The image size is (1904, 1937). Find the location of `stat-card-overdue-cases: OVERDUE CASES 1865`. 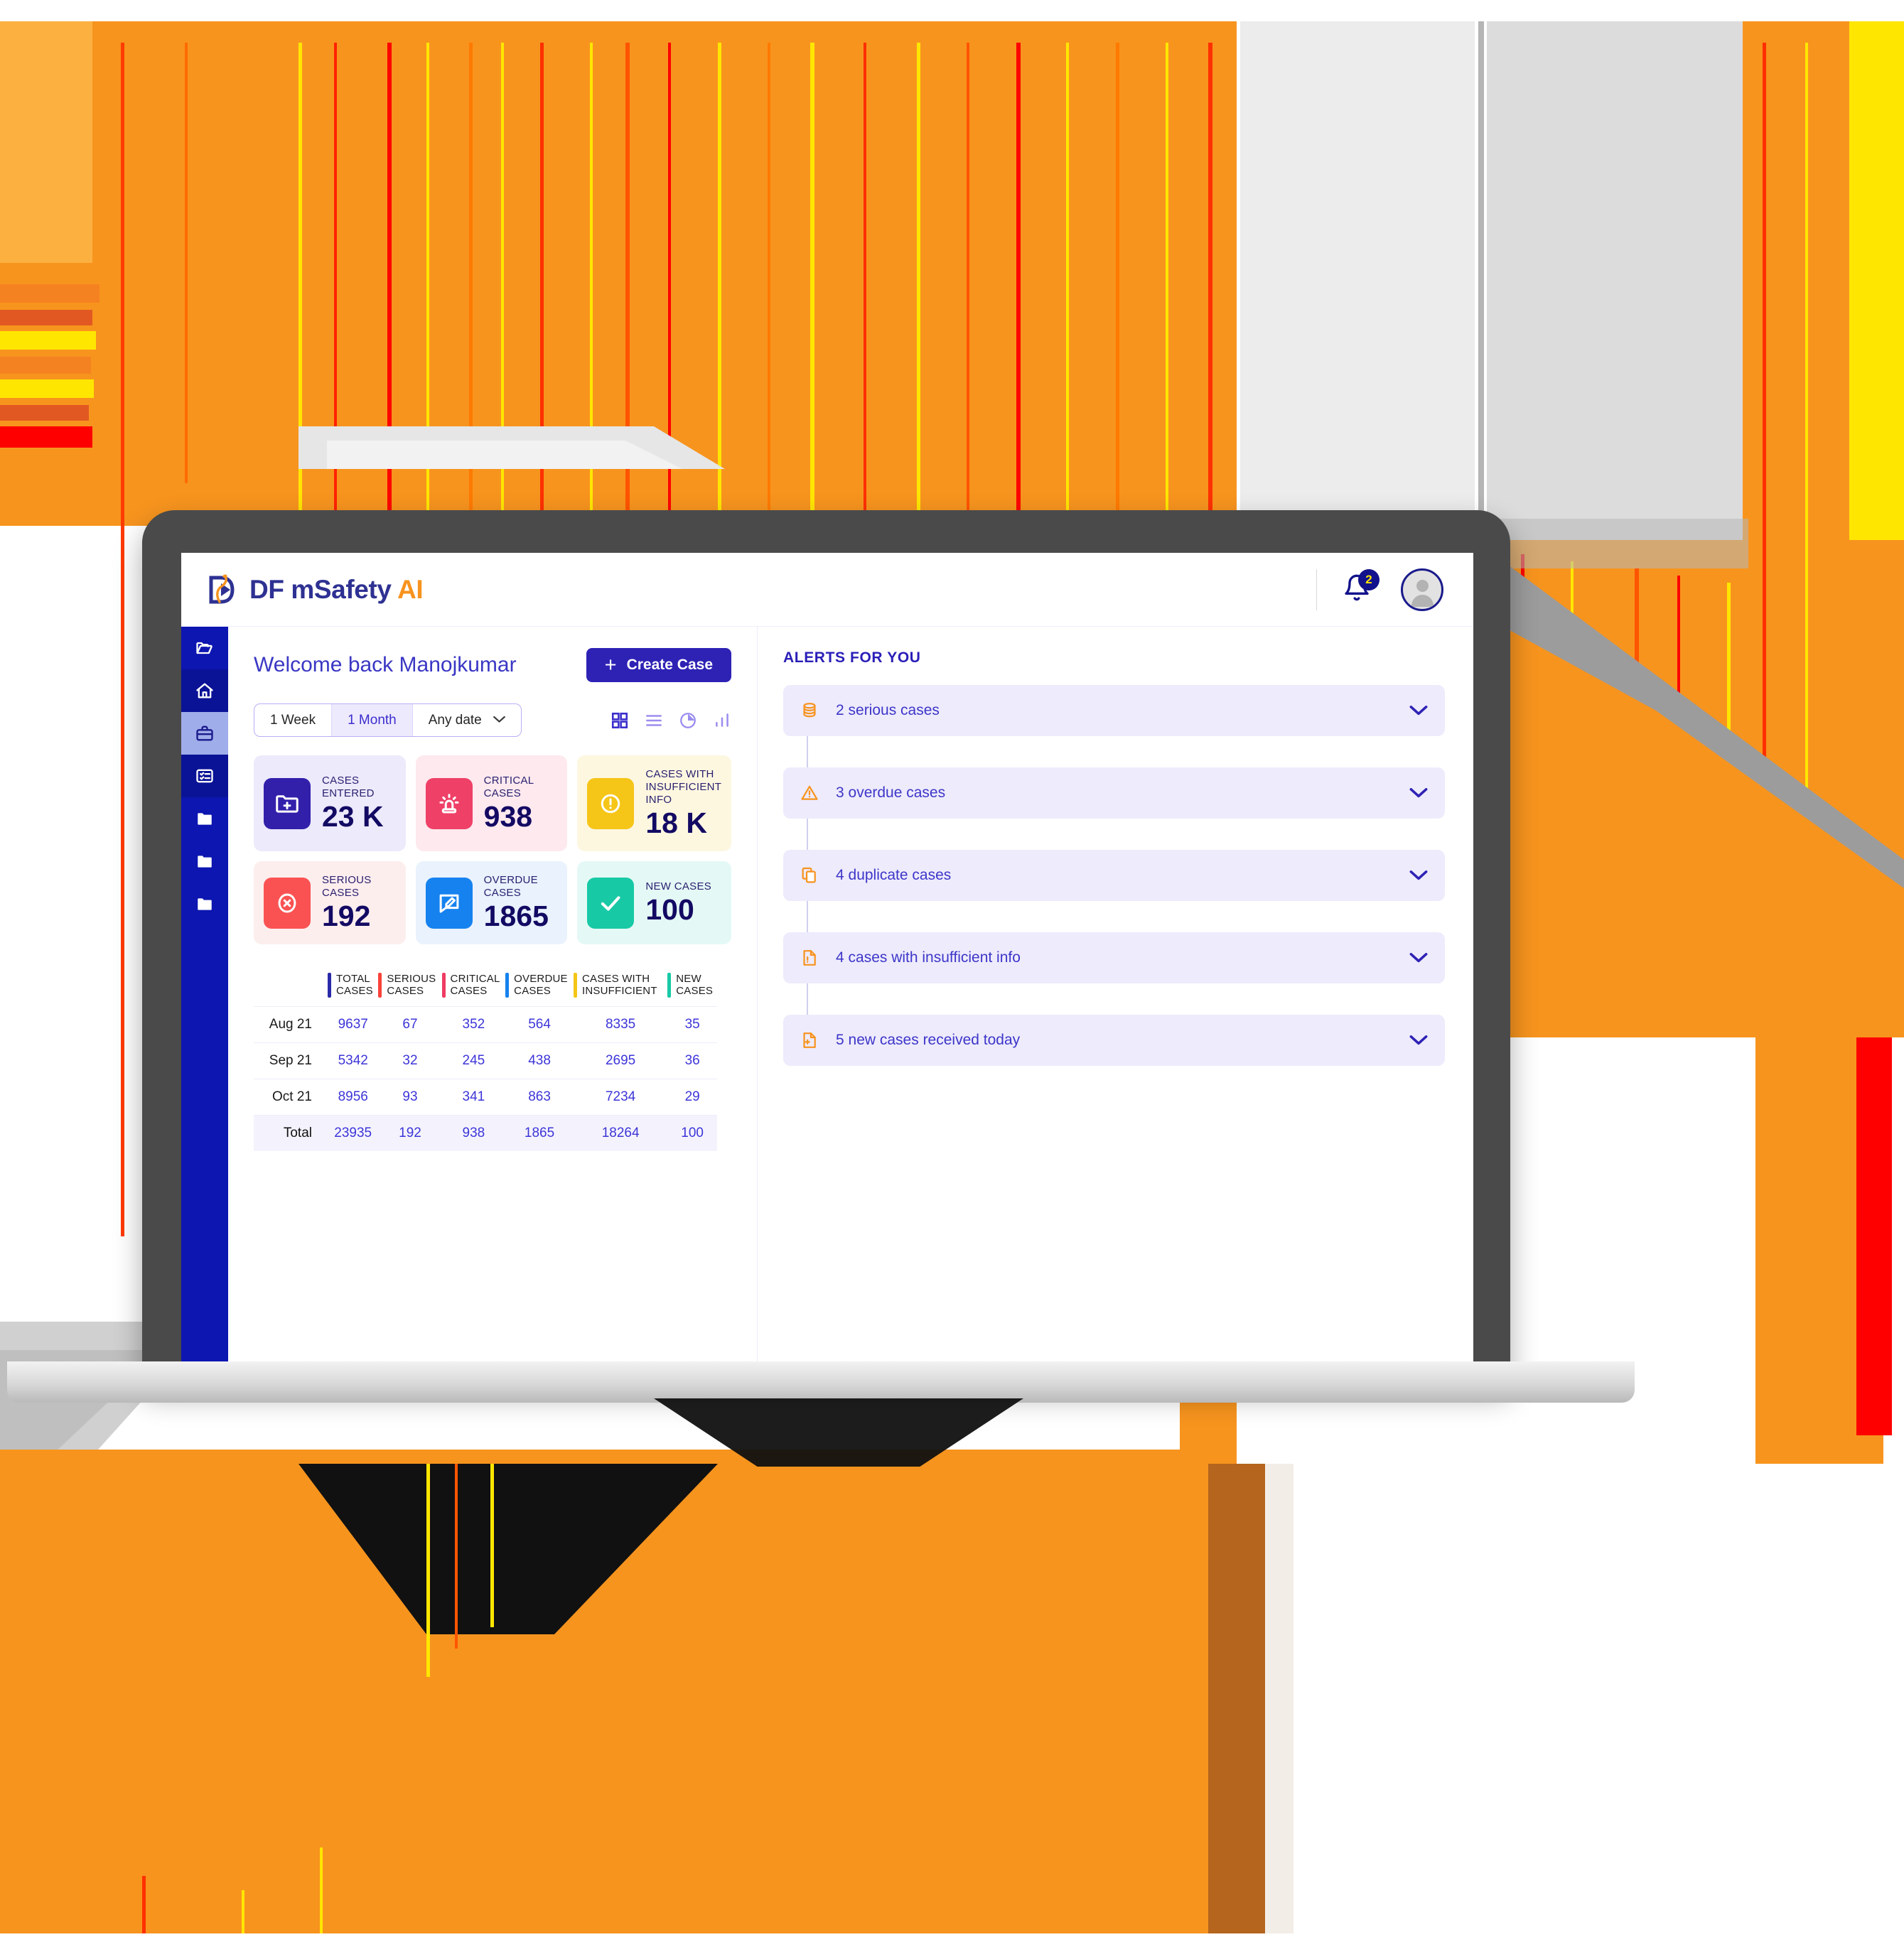

stat-card-overdue-cases: OVERDUE CASES 1865 is located at coordinates (492, 903).